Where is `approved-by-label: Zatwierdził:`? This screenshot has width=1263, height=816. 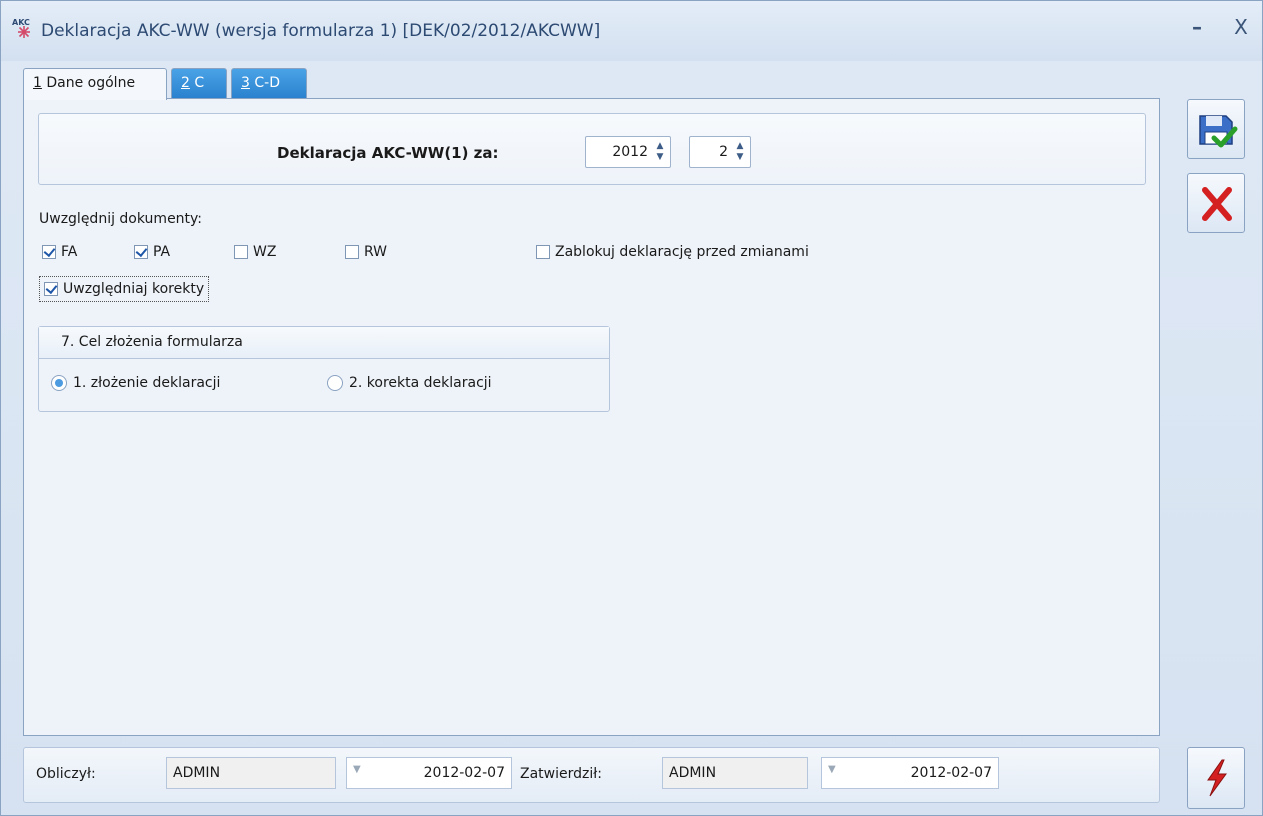
approved-by-label: Zatwierdził: is located at coordinates (561, 774).